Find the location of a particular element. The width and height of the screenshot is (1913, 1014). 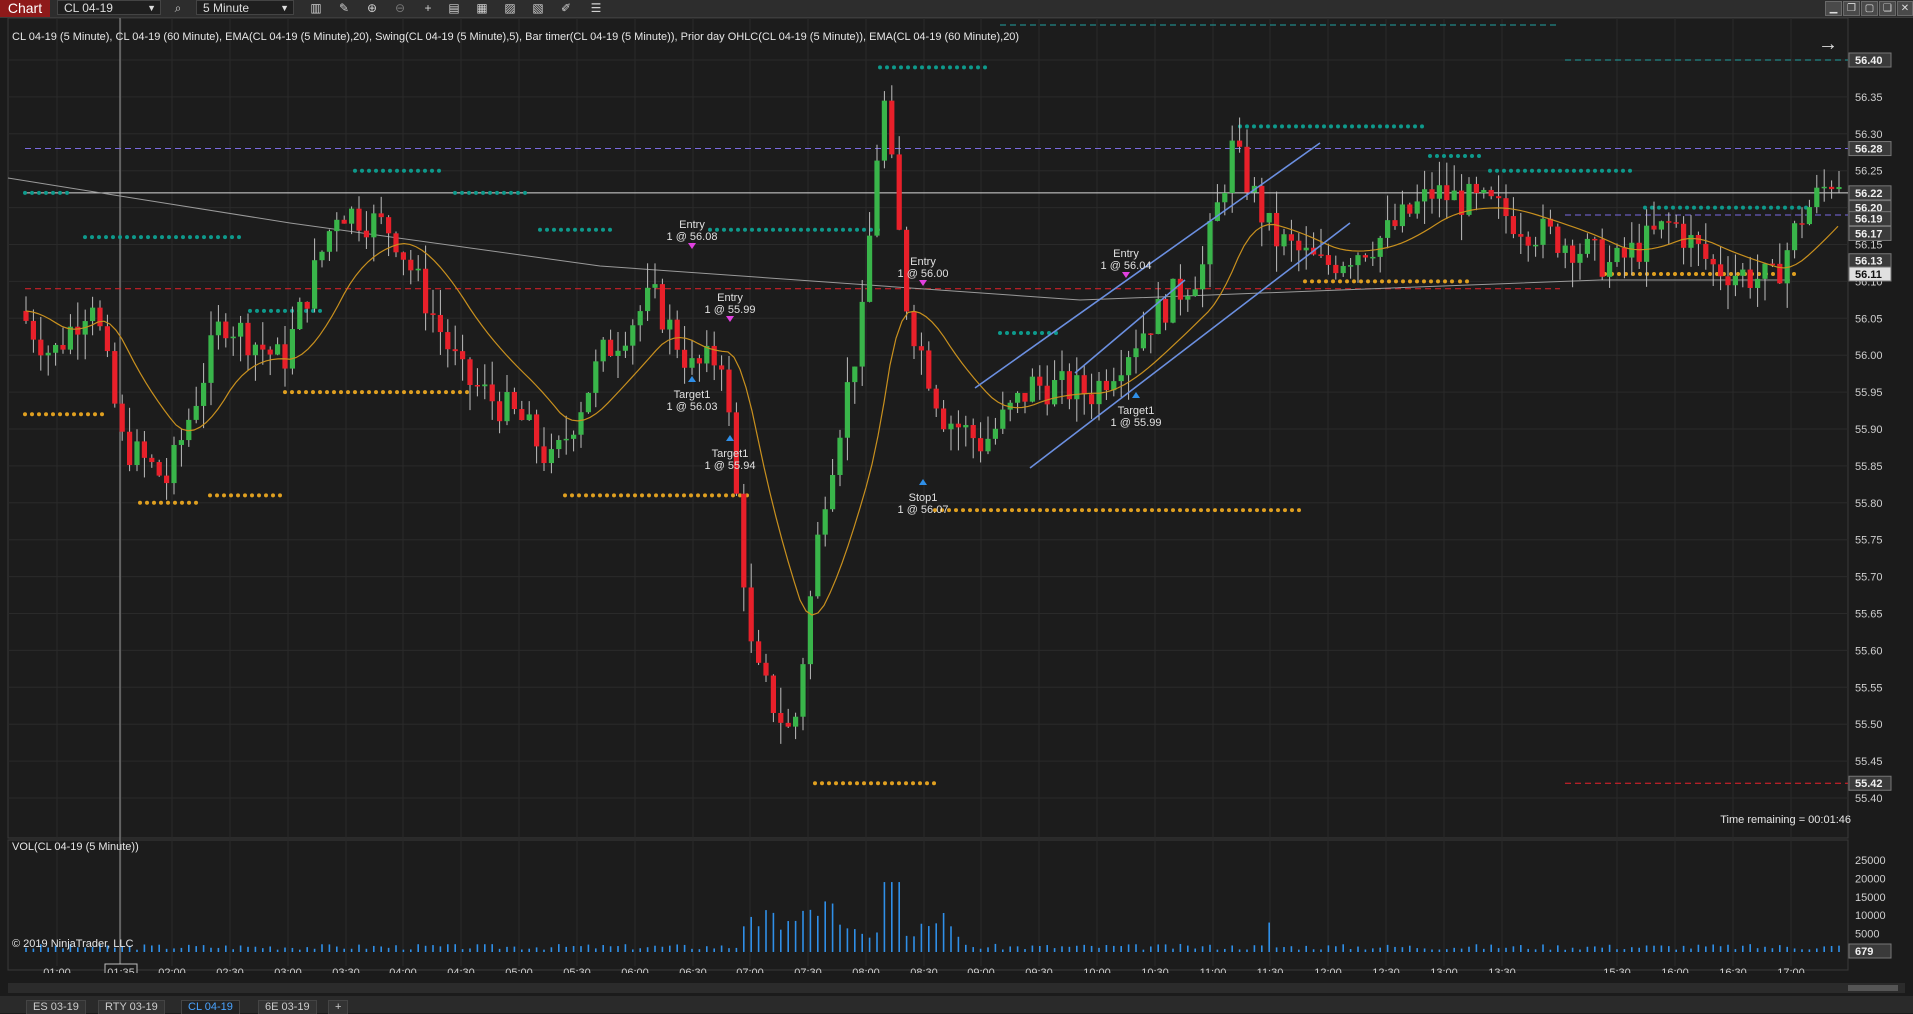

trade-label-fill: 1 @ 55.99 is located at coordinates (730, 310).